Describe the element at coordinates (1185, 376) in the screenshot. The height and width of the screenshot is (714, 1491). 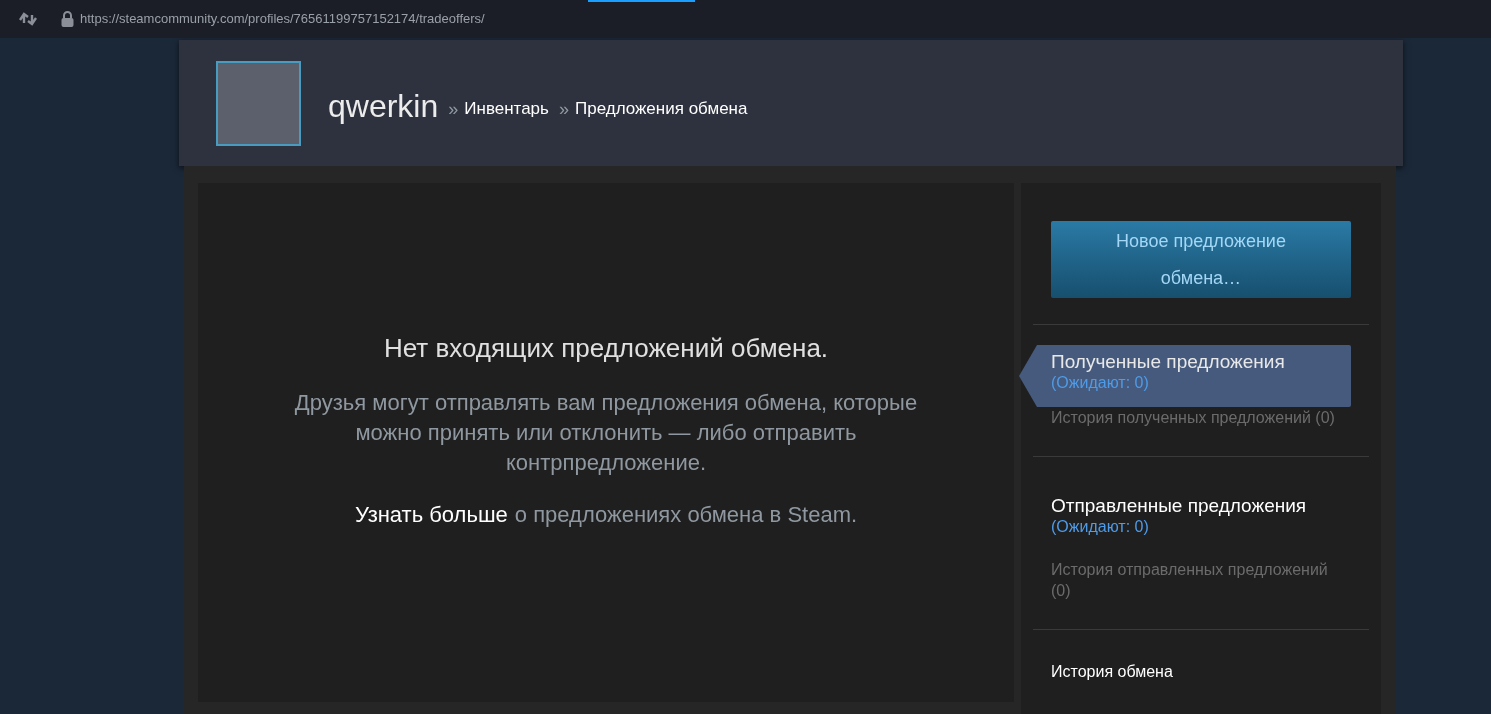
I see `offers-tab: Полученные предложения (Ожидают: 0)` at that location.